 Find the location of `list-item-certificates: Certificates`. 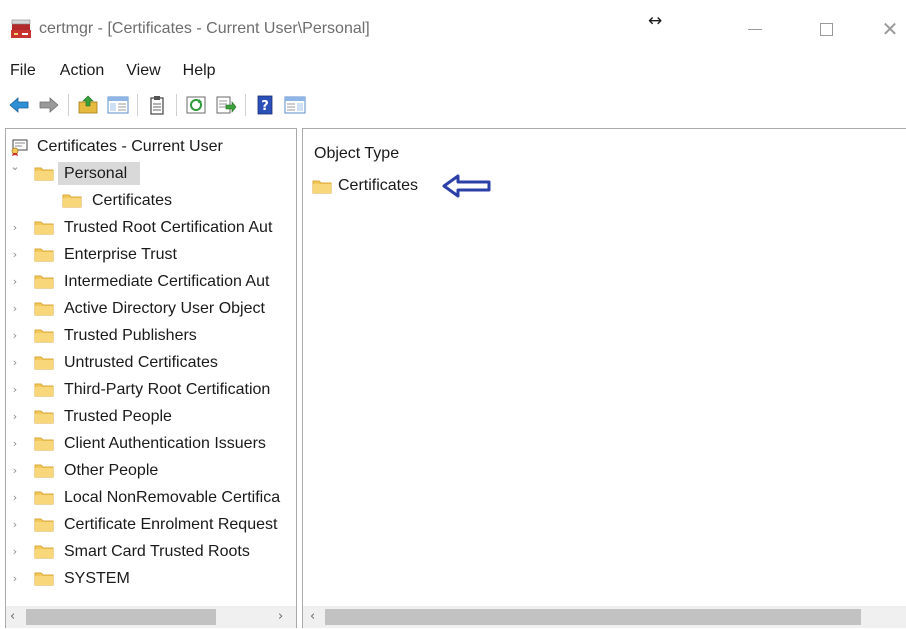

list-item-certificates: Certificates is located at coordinates (365, 186).